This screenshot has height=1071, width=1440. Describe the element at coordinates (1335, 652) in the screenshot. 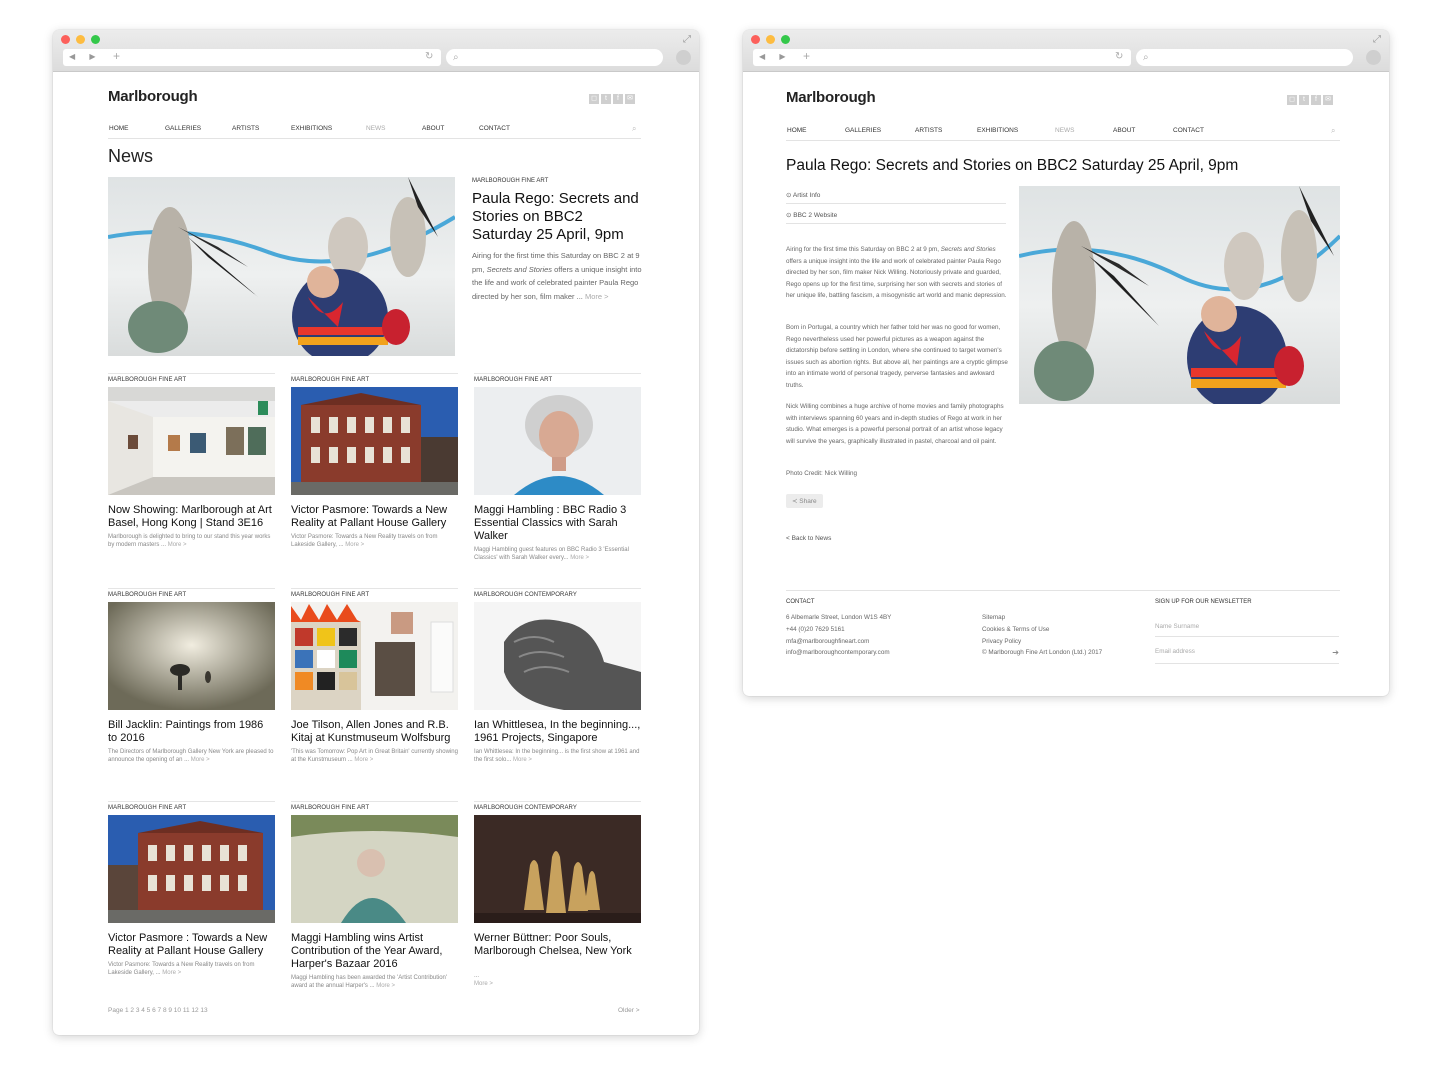

I see `submit-arrow-icon: ➔` at that location.